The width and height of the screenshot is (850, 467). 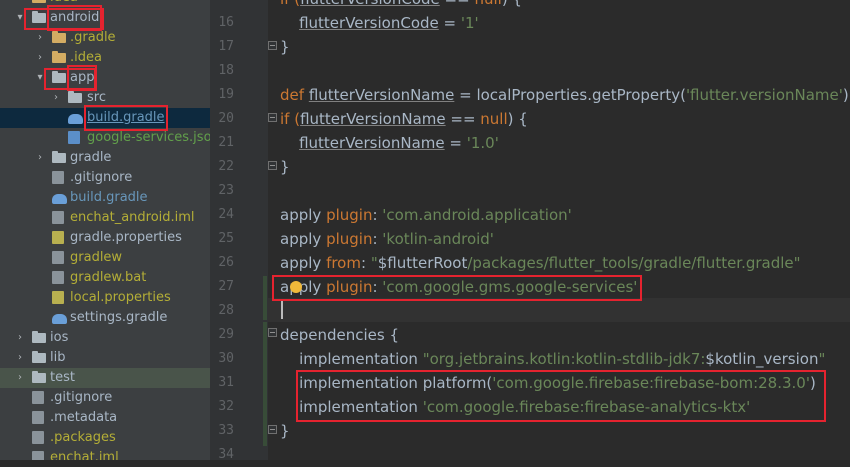 I want to click on tree-item-label: test, so click(x=62, y=377).